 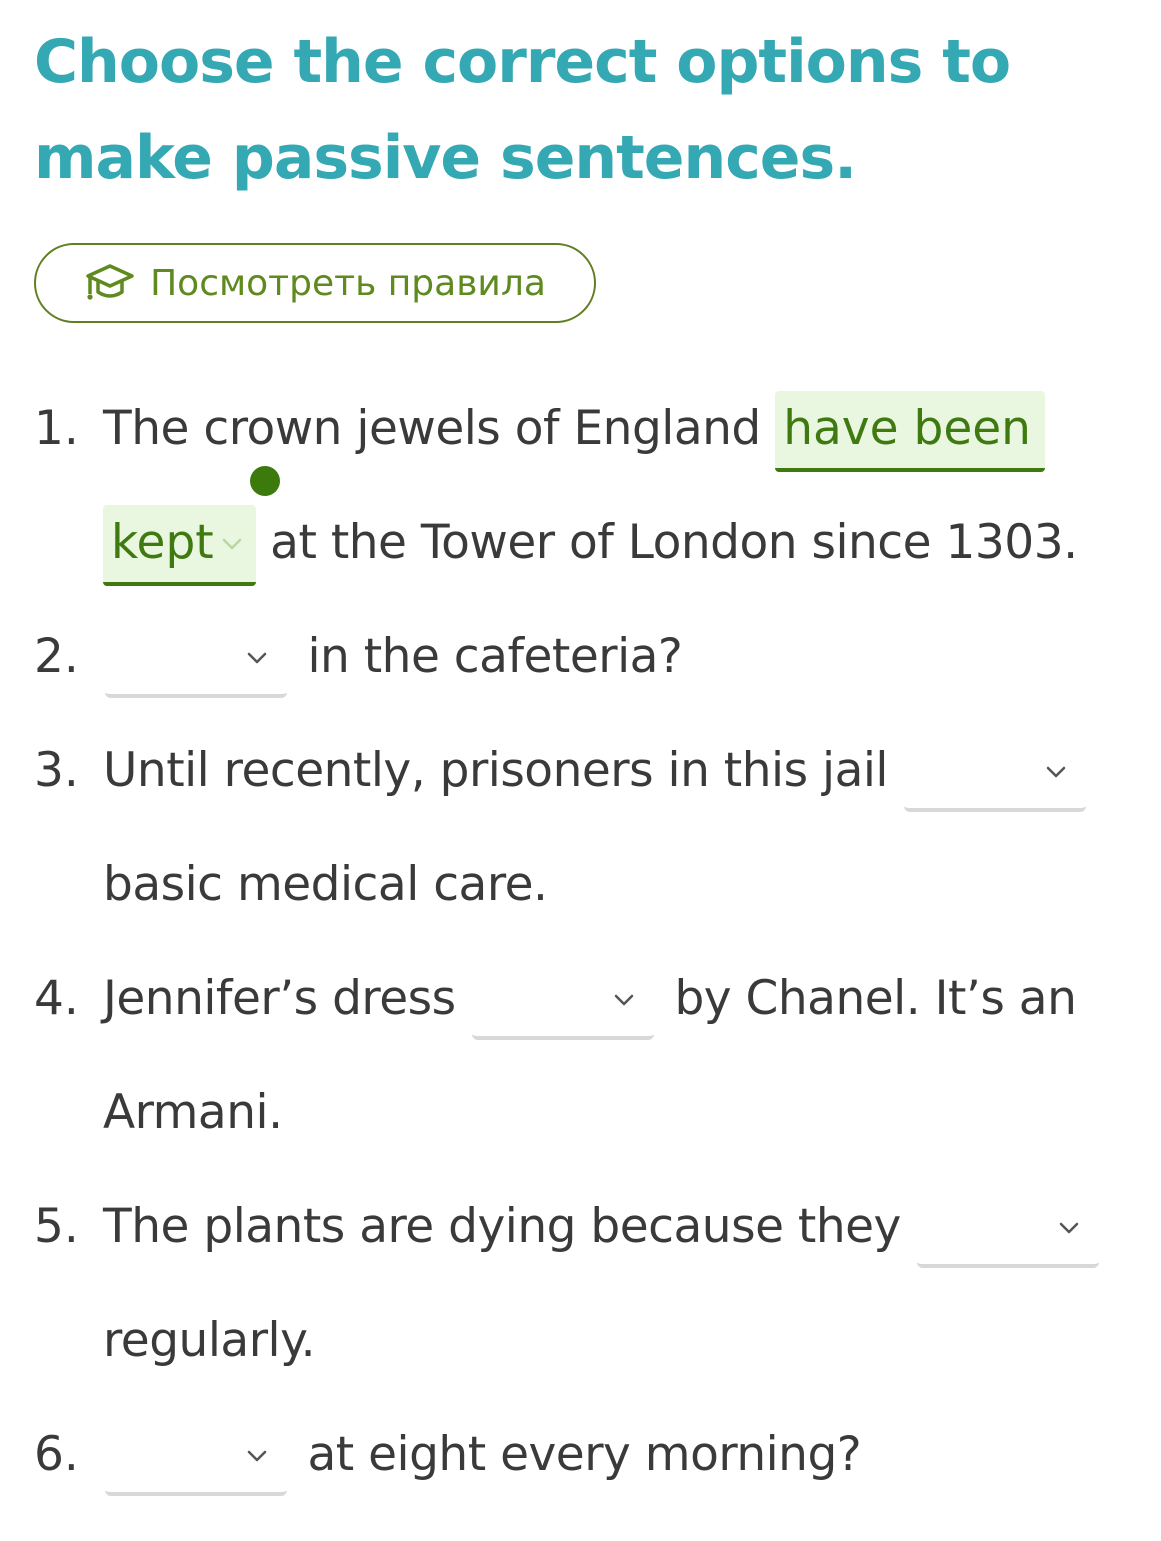 I want to click on item-text-after: at the Tower of London since 1303., so click(x=666, y=542).